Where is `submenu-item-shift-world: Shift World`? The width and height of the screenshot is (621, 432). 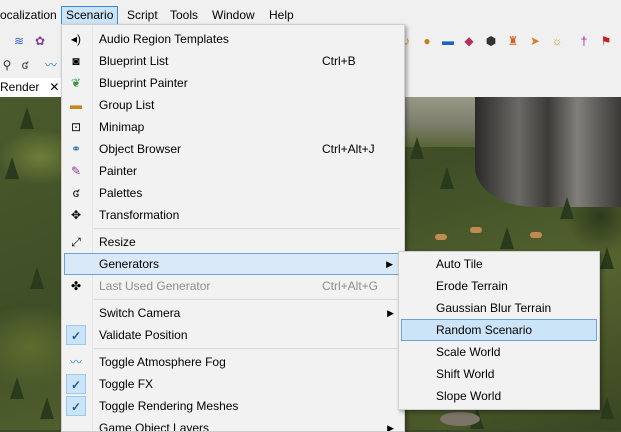 submenu-item-shift-world: Shift World is located at coordinates (499, 374).